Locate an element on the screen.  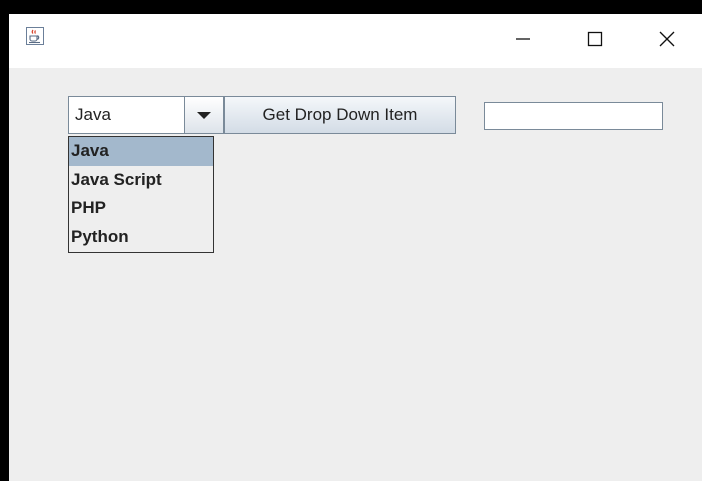
combo-arrow-button is located at coordinates (204, 115).